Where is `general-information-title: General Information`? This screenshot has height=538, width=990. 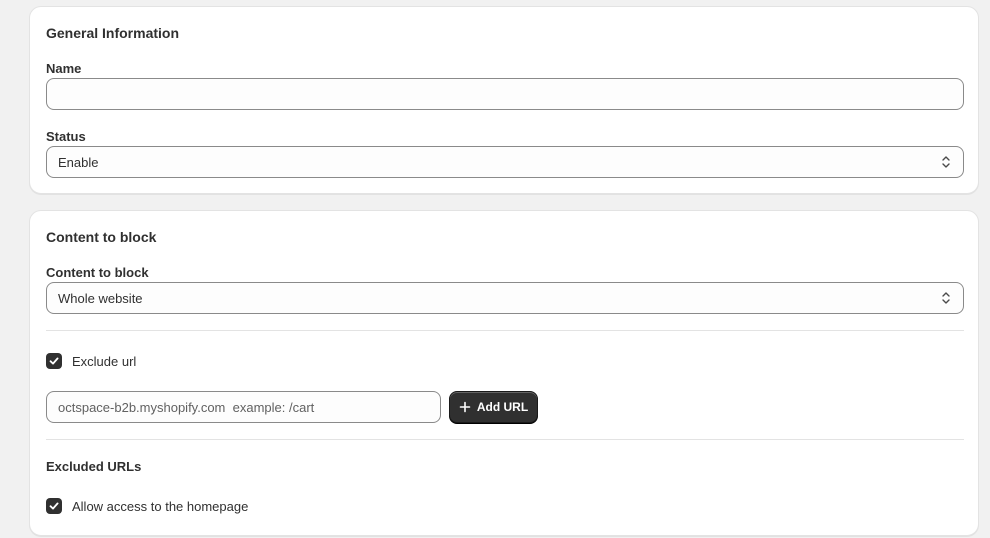
general-information-title: General Information is located at coordinates (113, 33).